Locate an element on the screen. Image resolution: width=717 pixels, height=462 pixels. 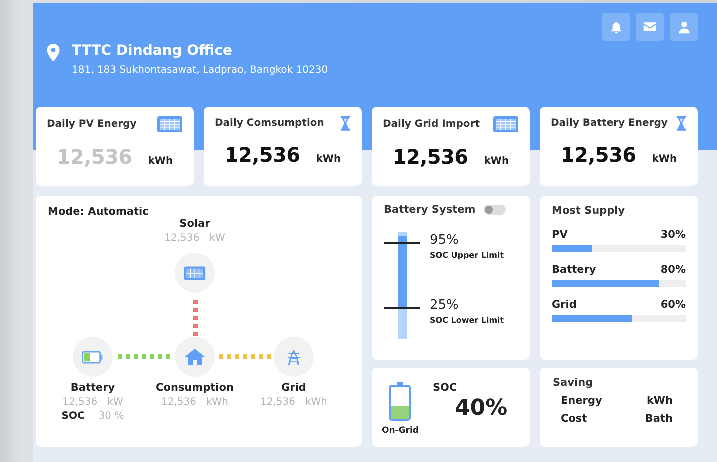
supply-percent: 80% is located at coordinates (673, 270).